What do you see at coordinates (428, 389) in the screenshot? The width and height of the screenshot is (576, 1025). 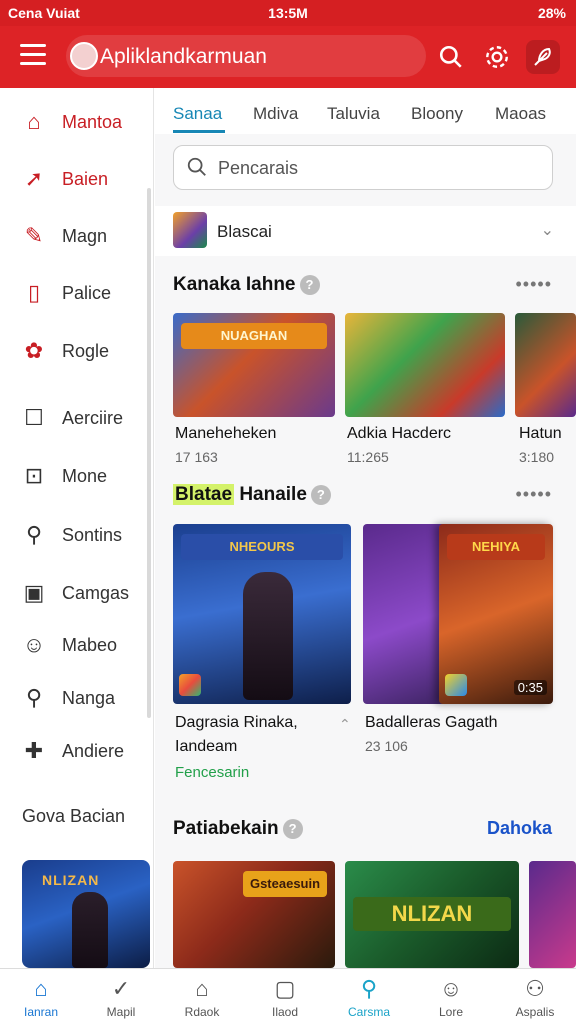 I see `game-card: Adkia Hacderc 11:265` at bounding box center [428, 389].